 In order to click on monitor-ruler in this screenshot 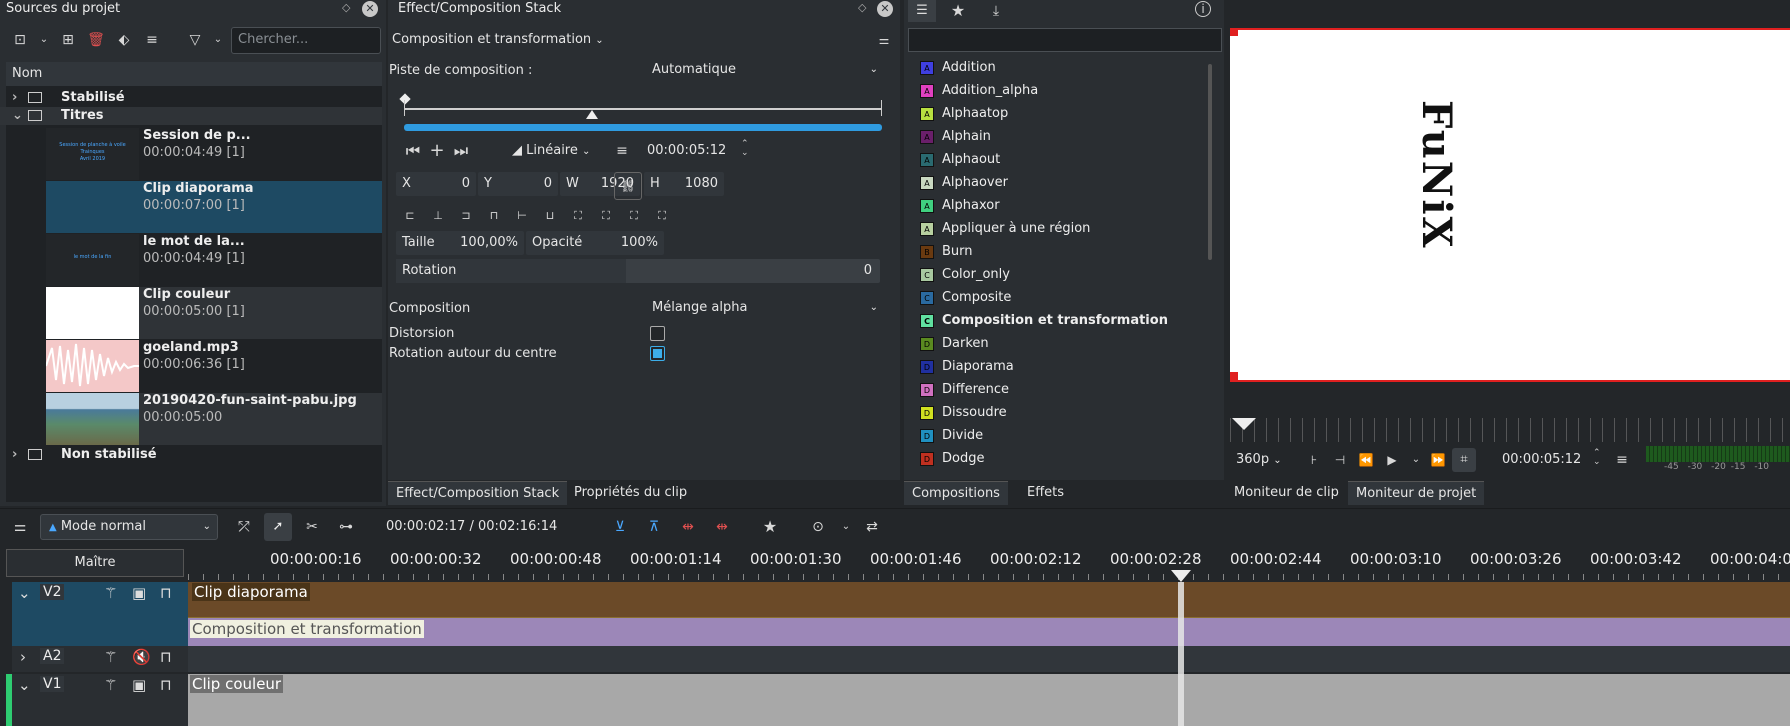, I will do `click(1510, 430)`.